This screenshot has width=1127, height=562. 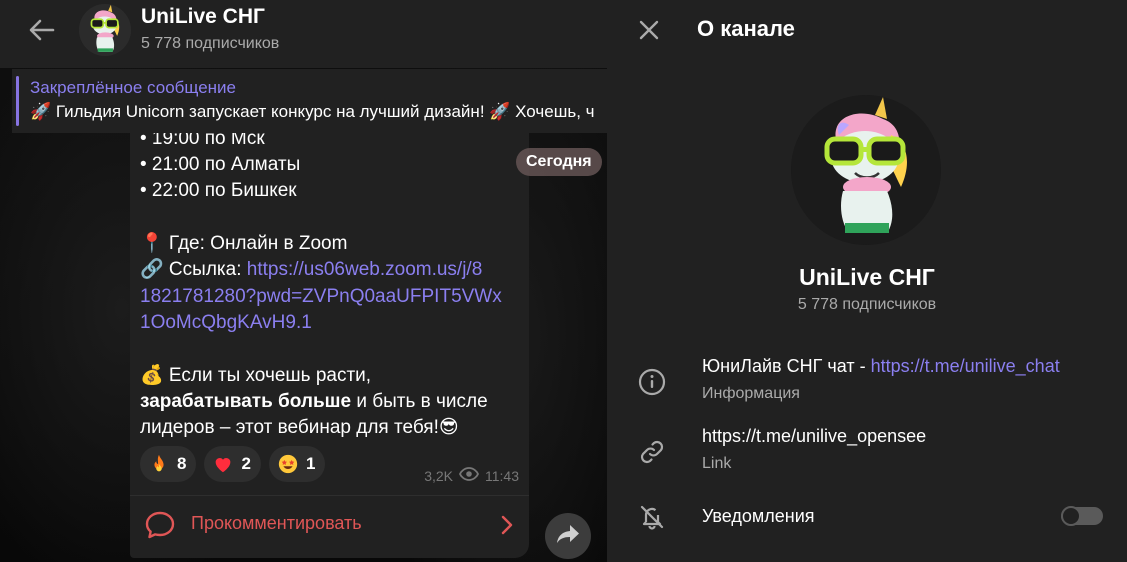 What do you see at coordinates (751, 393) in the screenshot?
I see `info-caption: Информация` at bounding box center [751, 393].